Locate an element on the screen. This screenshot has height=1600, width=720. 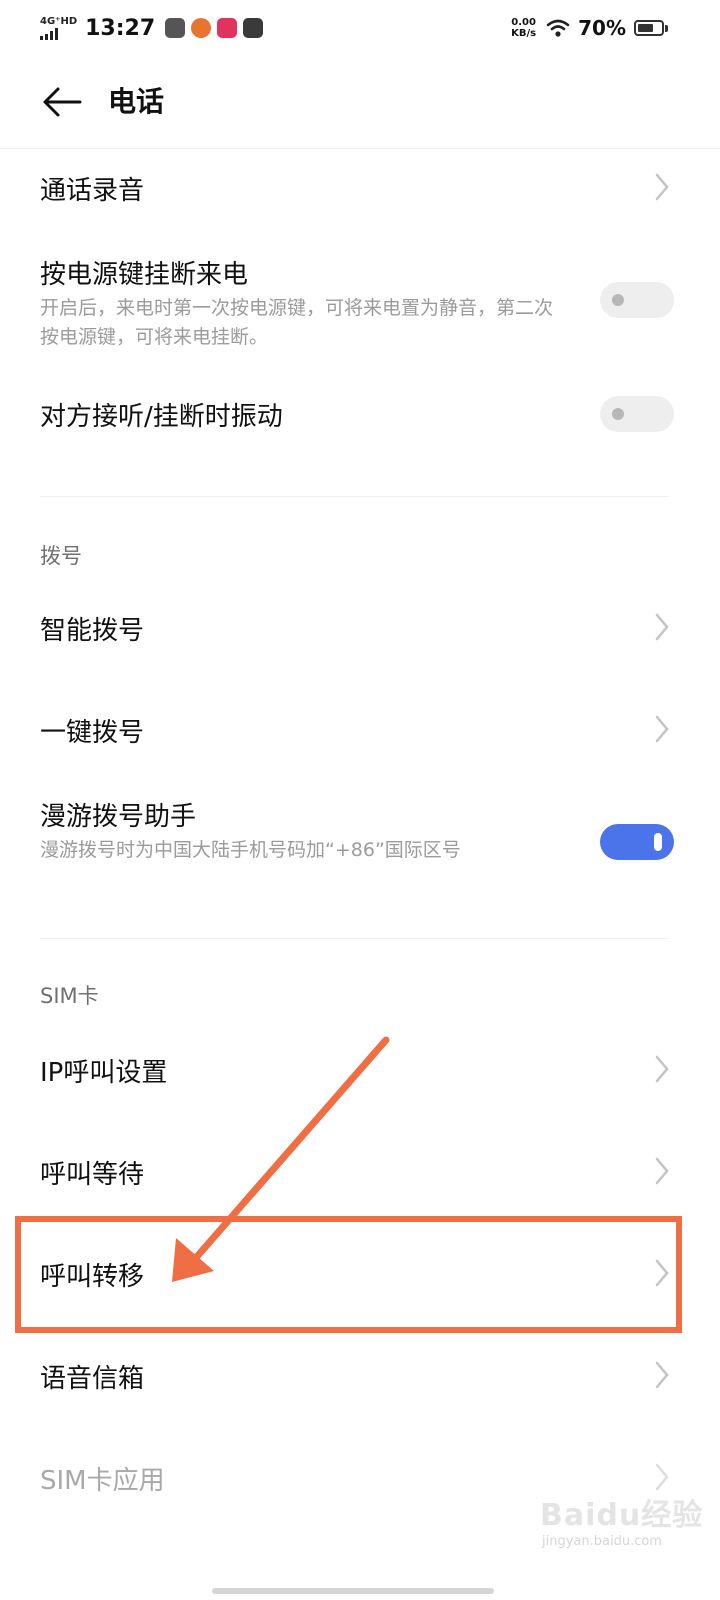
roaming-toggle is located at coordinates (637, 842).